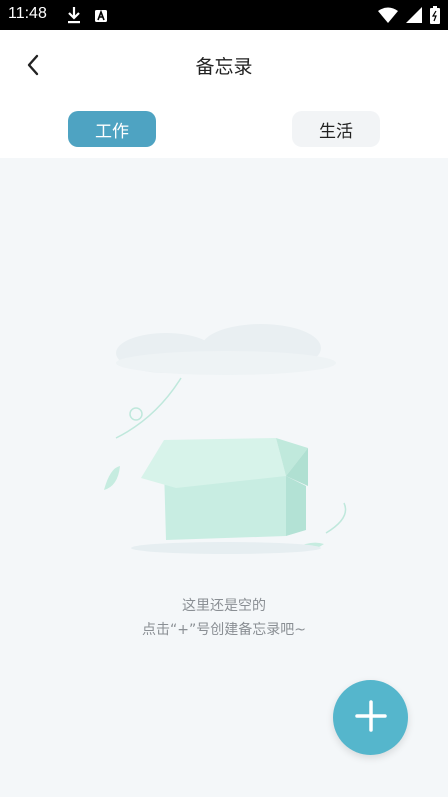 The image size is (448, 797). I want to click on text-app-icon, so click(101, 17).